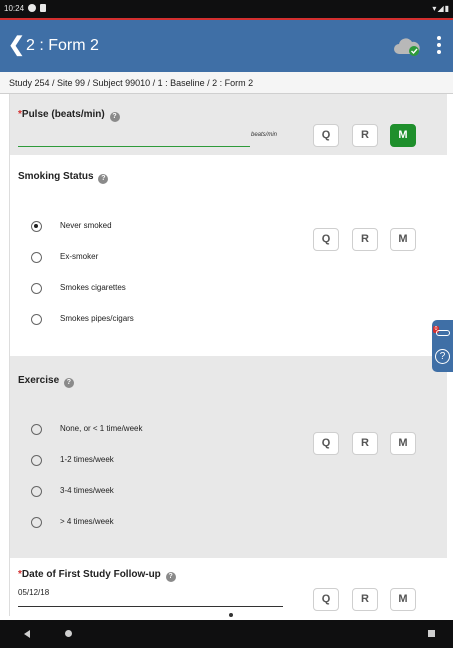 This screenshot has width=453, height=648. Describe the element at coordinates (27, 634) in the screenshot. I see `nav-back-icon` at that location.